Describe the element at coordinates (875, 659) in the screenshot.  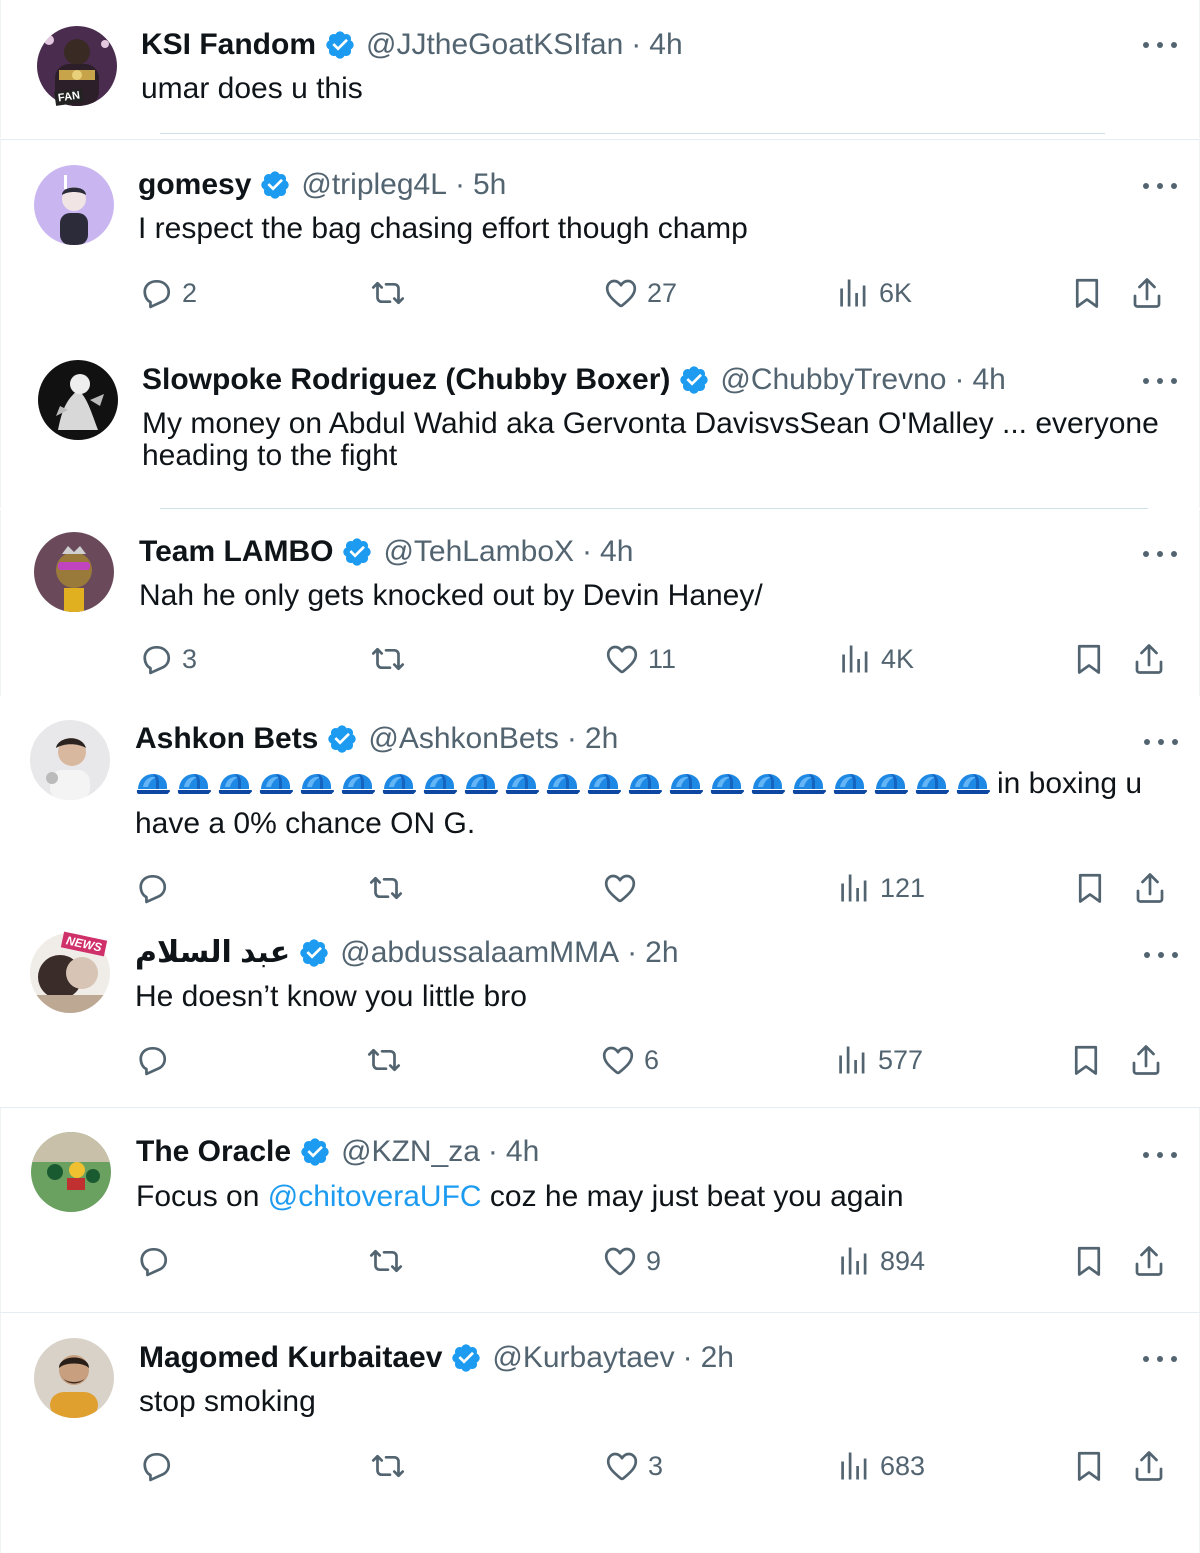
I see `views-button: 4K` at that location.